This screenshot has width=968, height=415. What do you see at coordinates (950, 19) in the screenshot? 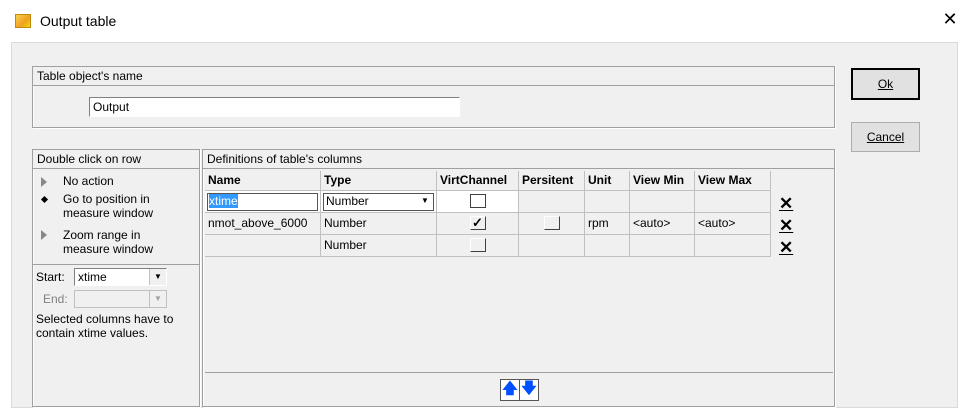
I see `close-button: ✕` at bounding box center [950, 19].